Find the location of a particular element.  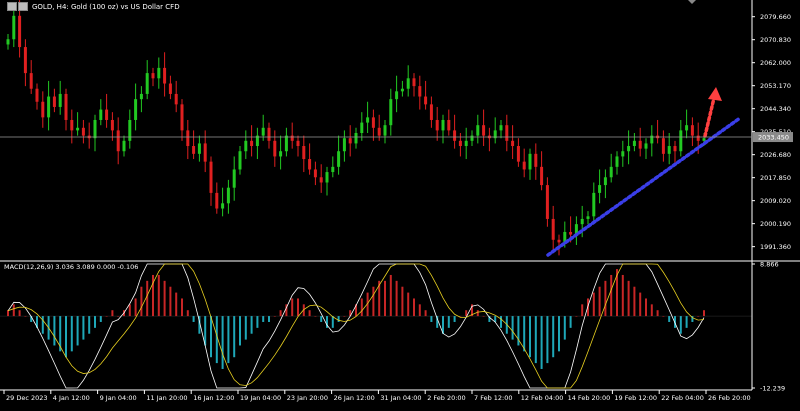

symbol-title: GOLD, H4: Gold (100 oz) vs US Dollar CFD is located at coordinates (93, 6).